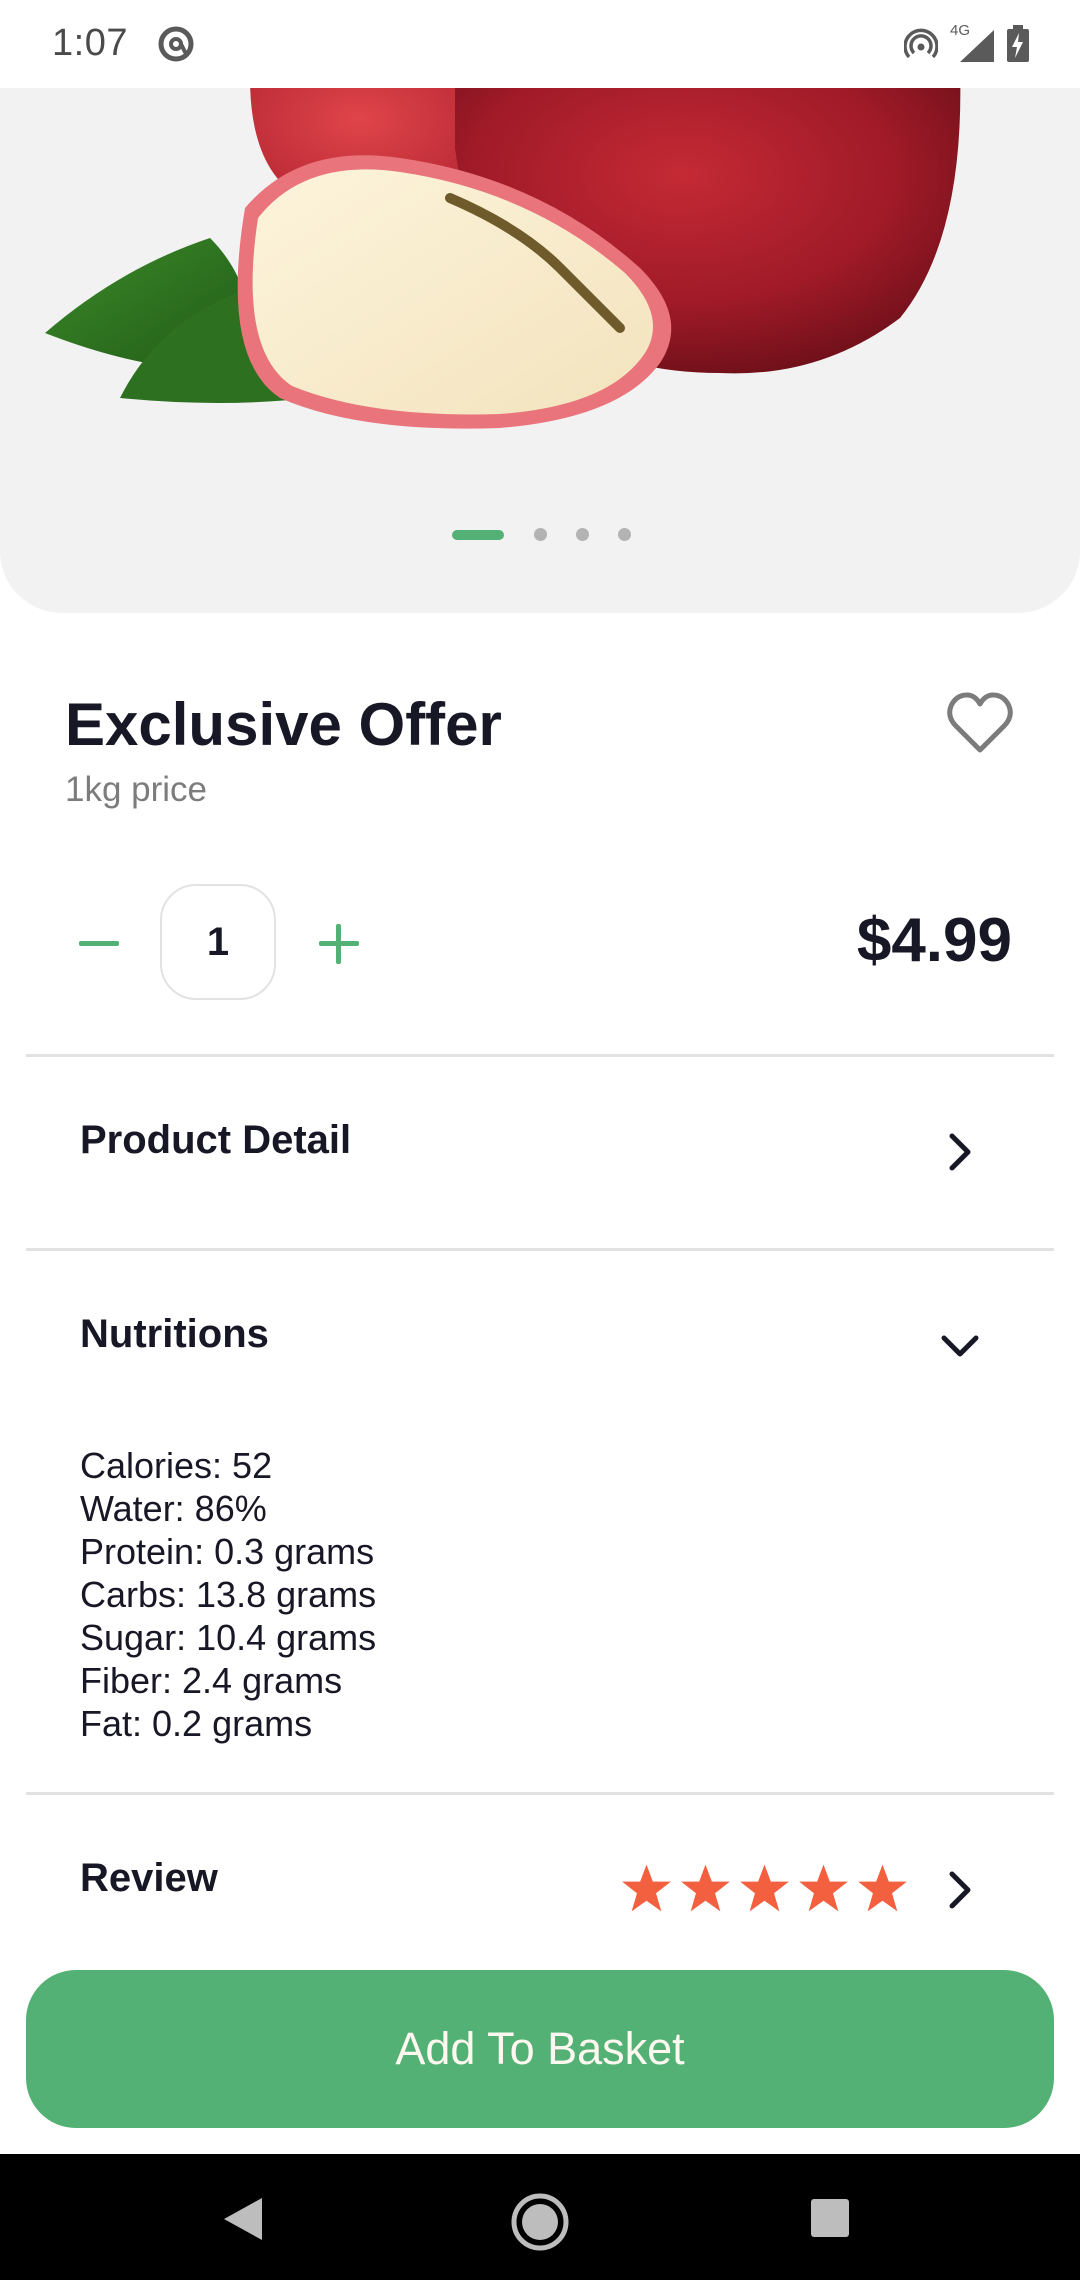 Image resolution: width=1080 pixels, height=2280 pixels. What do you see at coordinates (228, 1637) in the screenshot?
I see `nutrition-item: Sugar: 10.4 grams` at bounding box center [228, 1637].